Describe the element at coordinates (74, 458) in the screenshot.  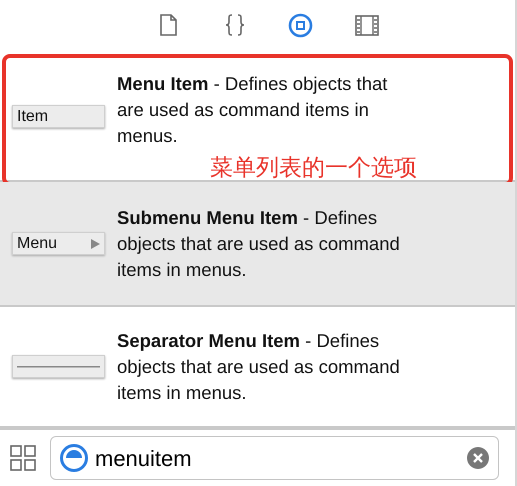
I see `object-filter-icon` at that location.